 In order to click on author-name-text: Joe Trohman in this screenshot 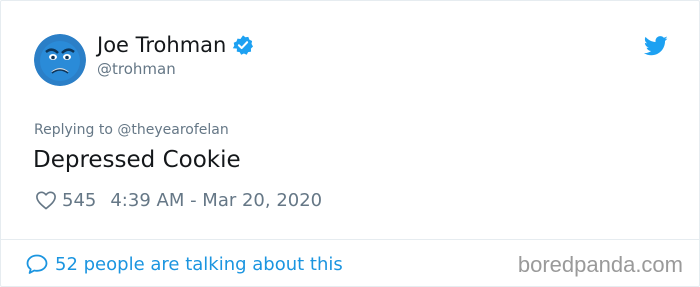, I will do `click(162, 45)`.